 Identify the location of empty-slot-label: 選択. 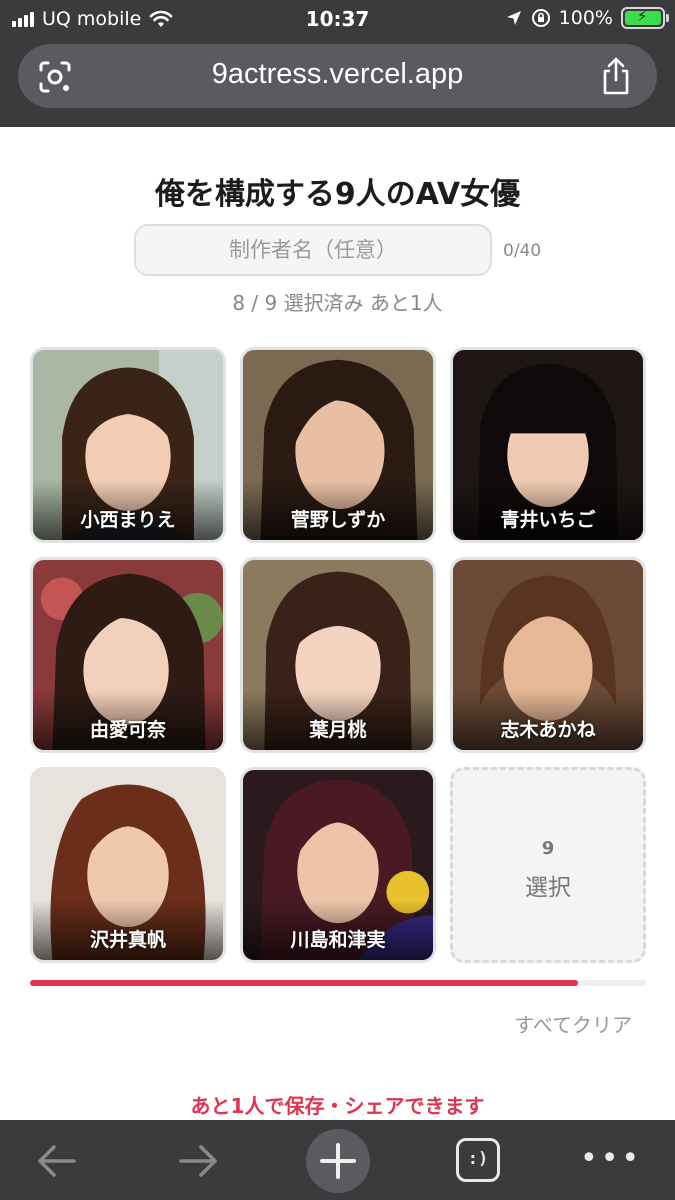
(548, 888).